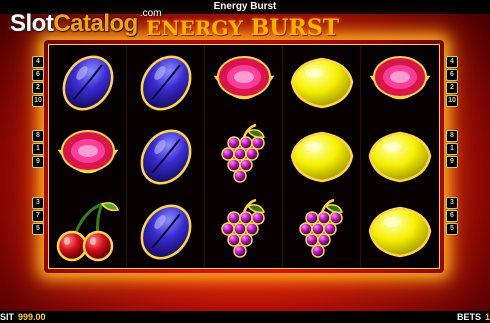  I want to click on payline-number-right: 5, so click(452, 229).